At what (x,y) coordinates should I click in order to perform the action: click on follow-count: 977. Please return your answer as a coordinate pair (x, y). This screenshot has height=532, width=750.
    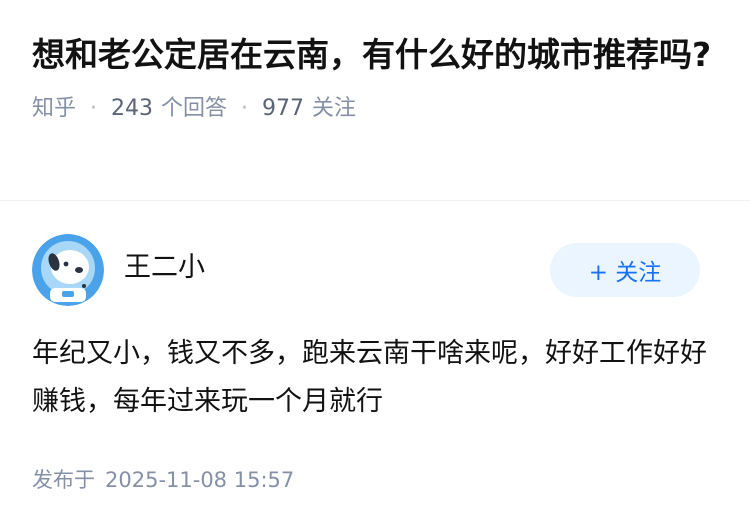
    Looking at the image, I should click on (283, 108).